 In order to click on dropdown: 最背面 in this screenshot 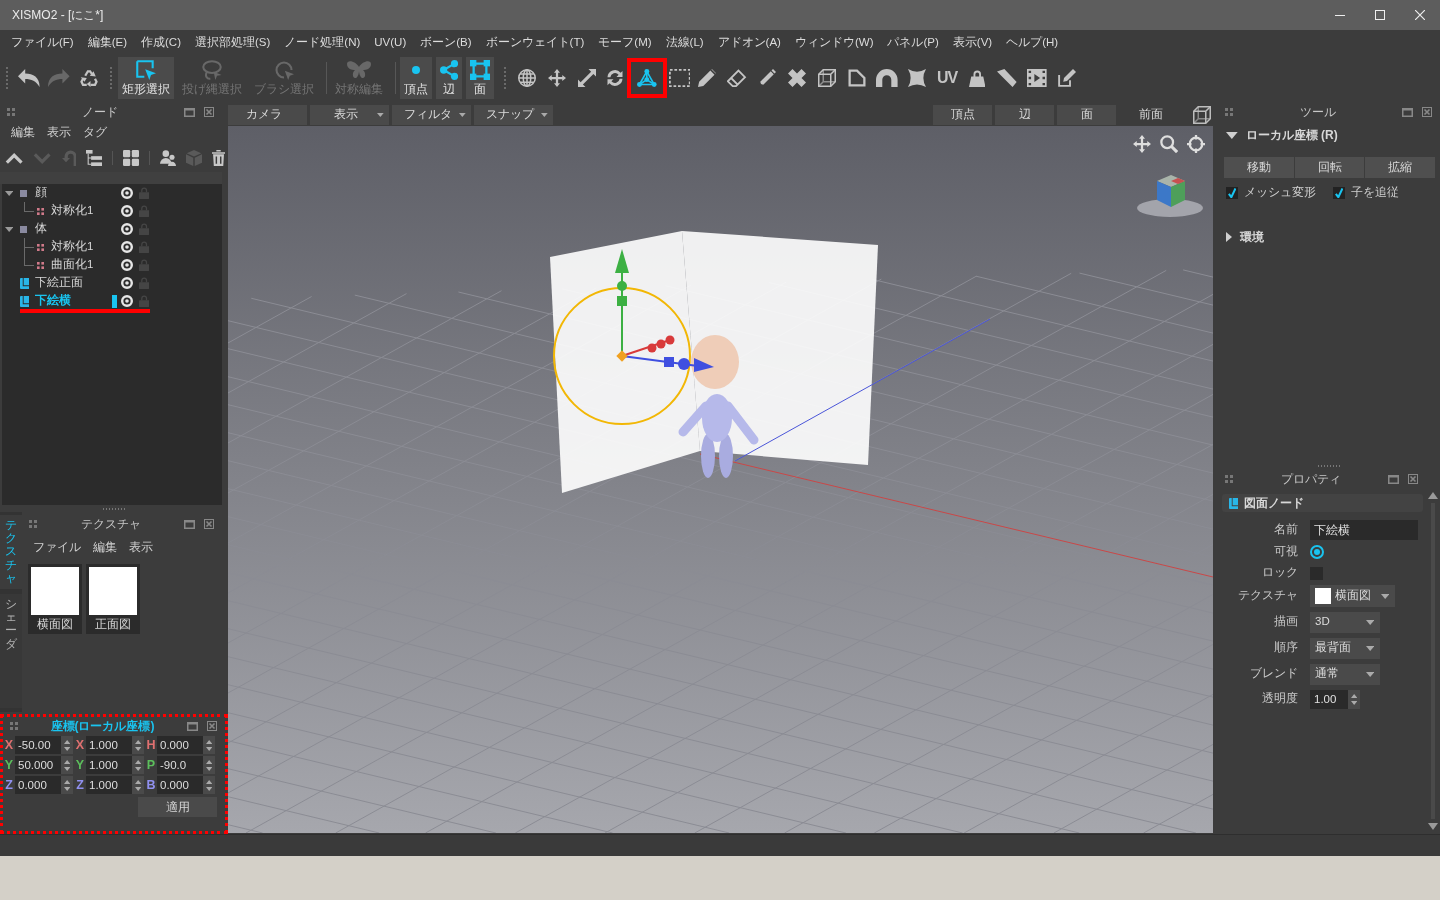, I will do `click(1345, 648)`.